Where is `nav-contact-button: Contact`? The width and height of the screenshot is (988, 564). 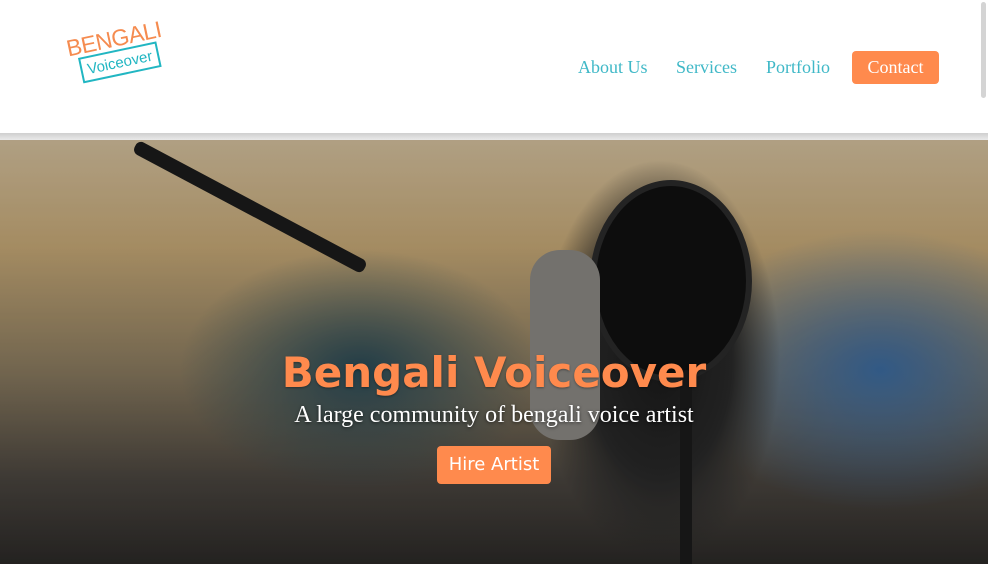
nav-contact-button: Contact is located at coordinates (895, 67).